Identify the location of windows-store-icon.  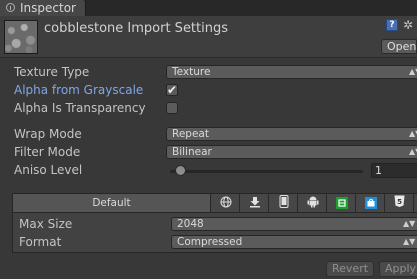
(370, 203).